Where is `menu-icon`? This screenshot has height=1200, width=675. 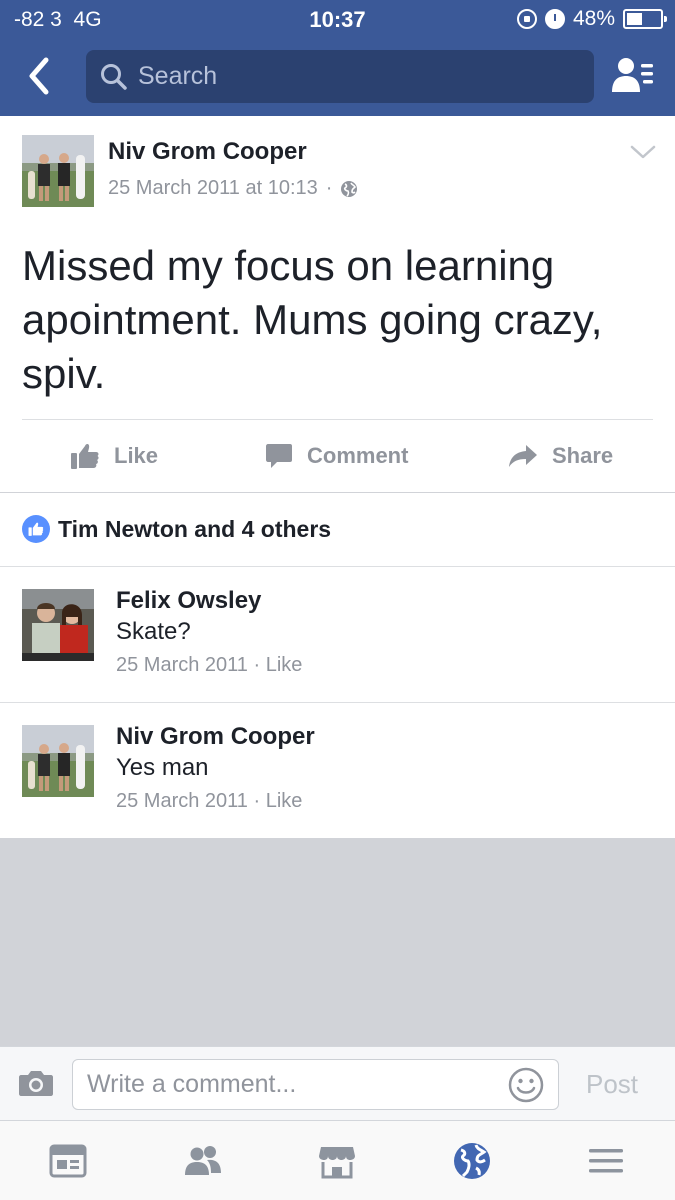 menu-icon is located at coordinates (606, 1161).